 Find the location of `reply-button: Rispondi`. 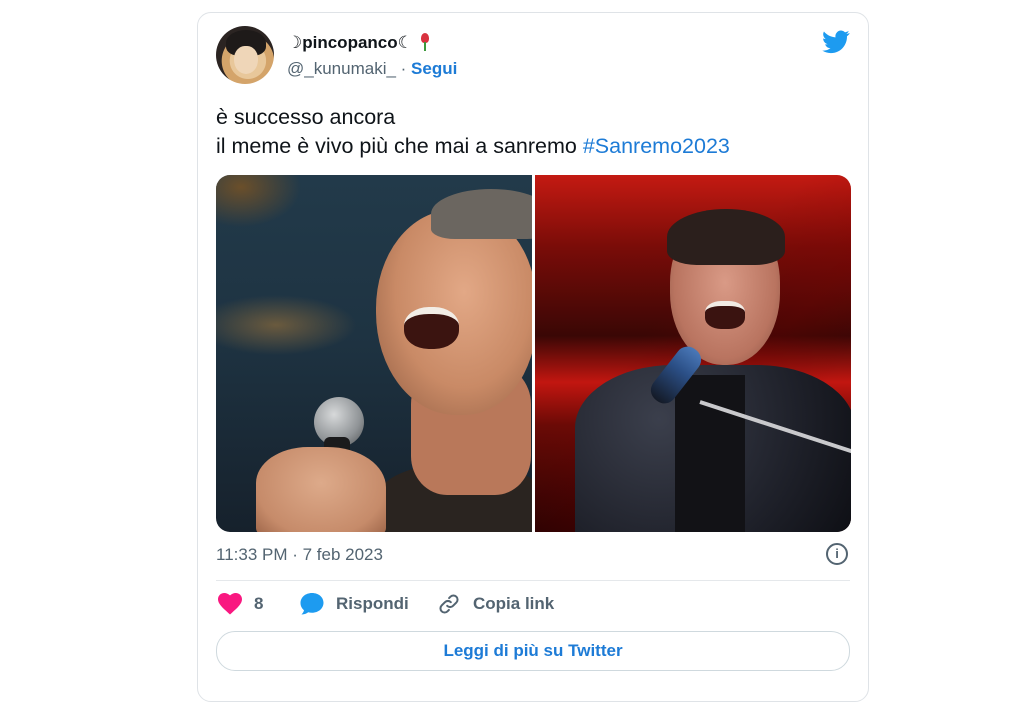

reply-button: Rispondi is located at coordinates (354, 604).